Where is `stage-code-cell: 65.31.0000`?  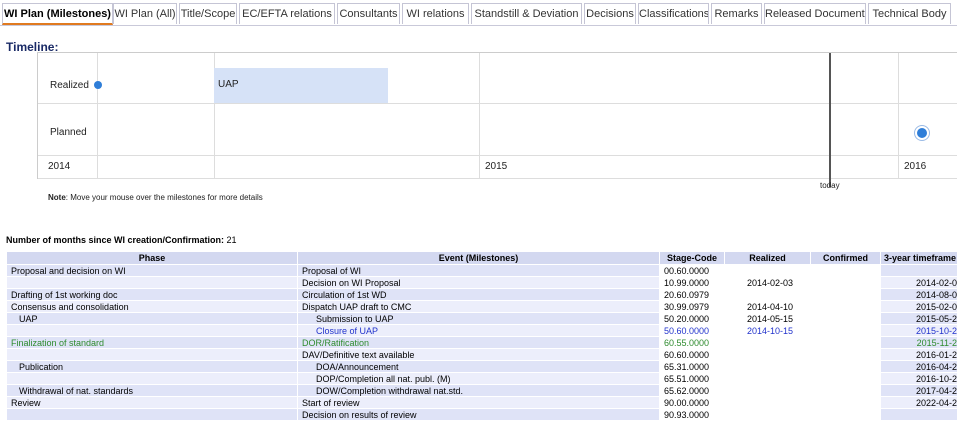
stage-code-cell: 65.31.0000 is located at coordinates (692, 366).